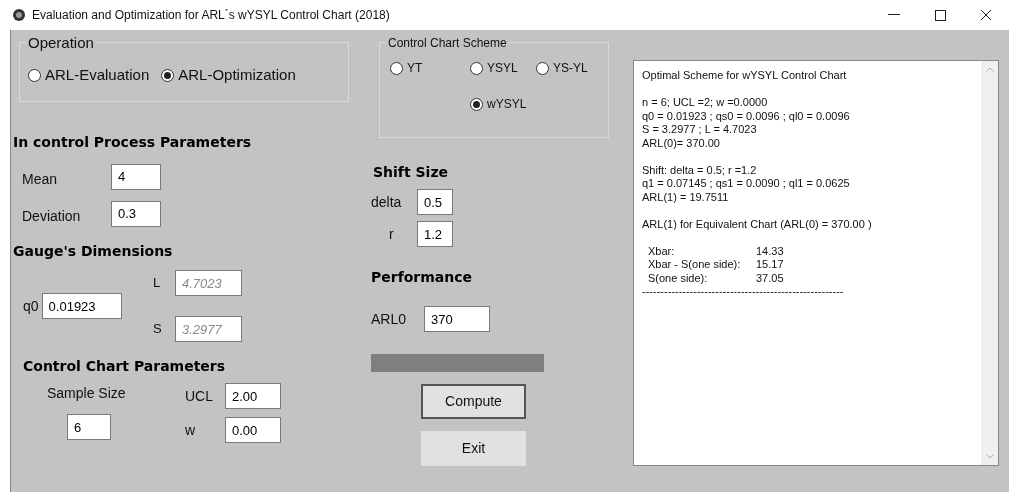 Image resolution: width=1009 pixels, height=492 pixels. What do you see at coordinates (125, 366) in the screenshot?
I see `section-heading: Control Chart Parameters` at bounding box center [125, 366].